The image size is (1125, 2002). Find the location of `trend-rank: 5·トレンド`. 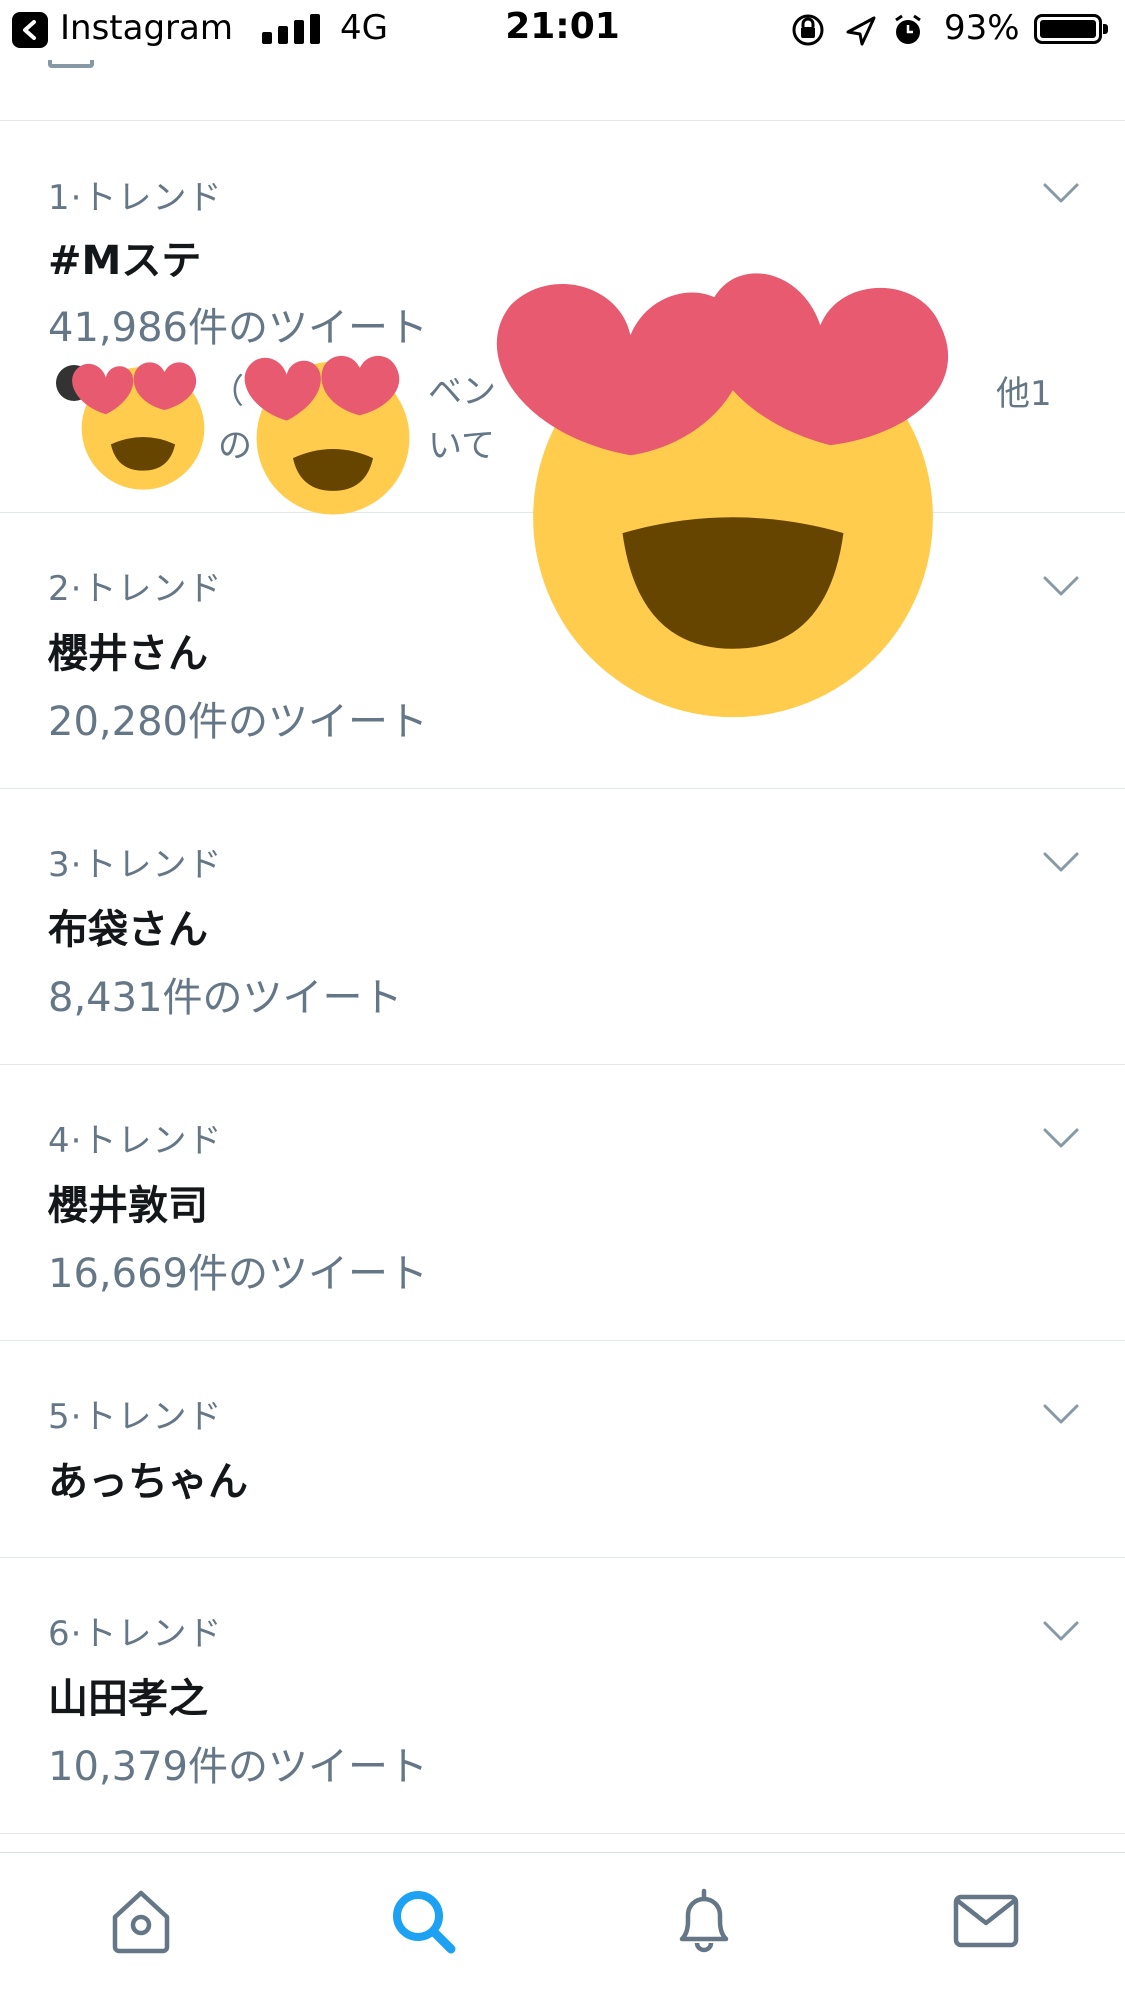

trend-rank: 5·トレンド is located at coordinates (135, 1417).